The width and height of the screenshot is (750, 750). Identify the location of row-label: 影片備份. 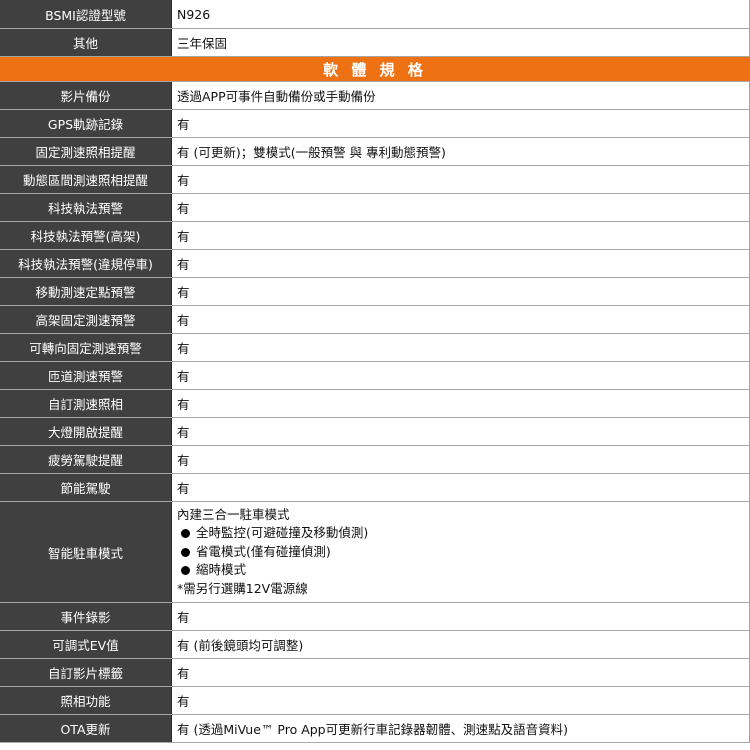
(86, 95).